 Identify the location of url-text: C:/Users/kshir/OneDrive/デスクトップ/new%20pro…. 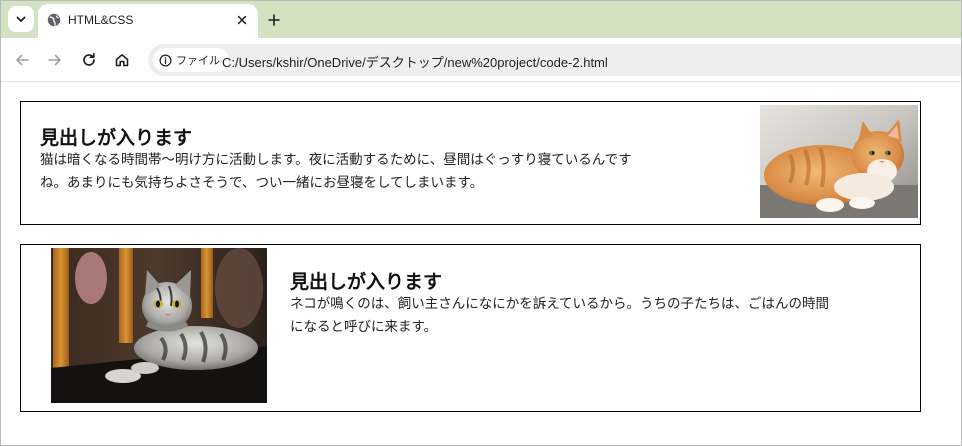
(415, 61).